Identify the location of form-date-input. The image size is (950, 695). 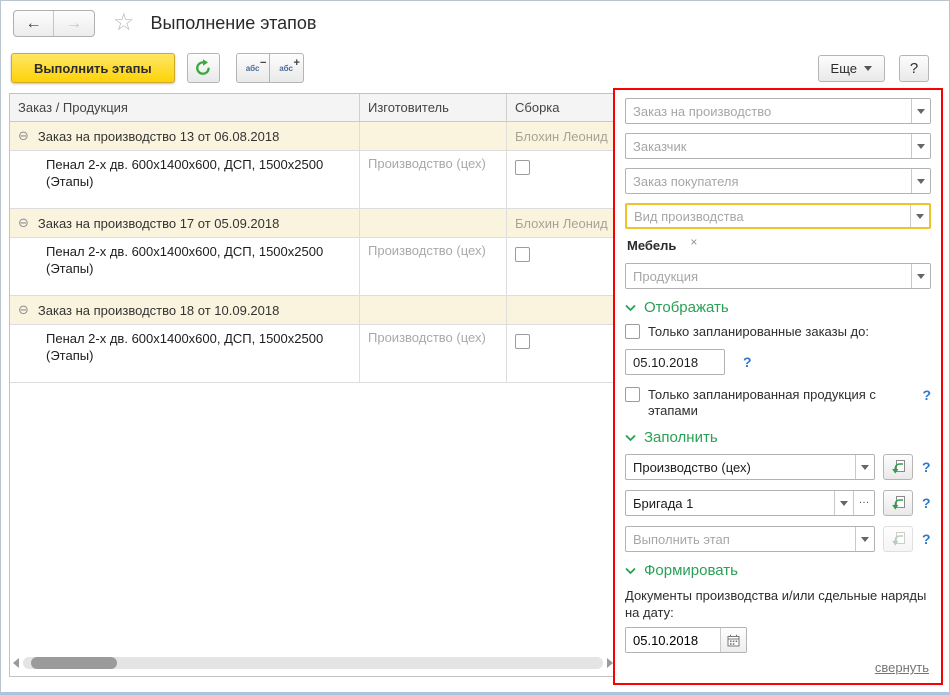
(673, 640).